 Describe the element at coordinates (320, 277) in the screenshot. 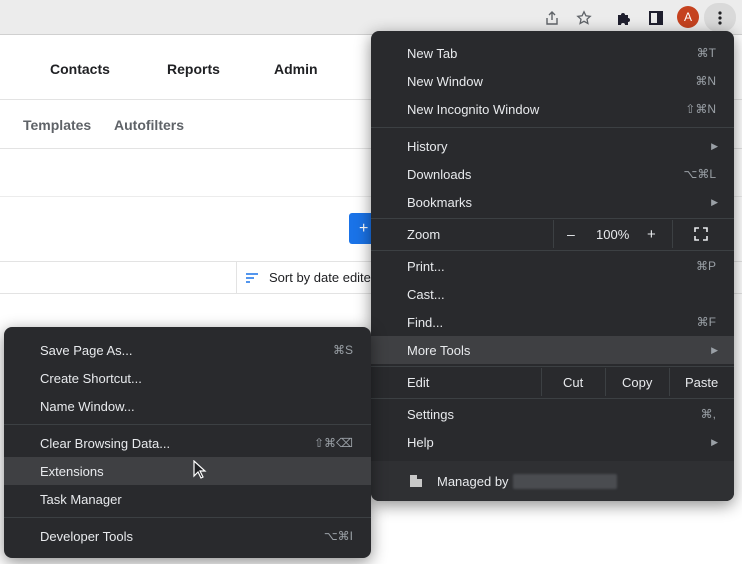

I see `sort-dropdown: Sort by date edite` at that location.